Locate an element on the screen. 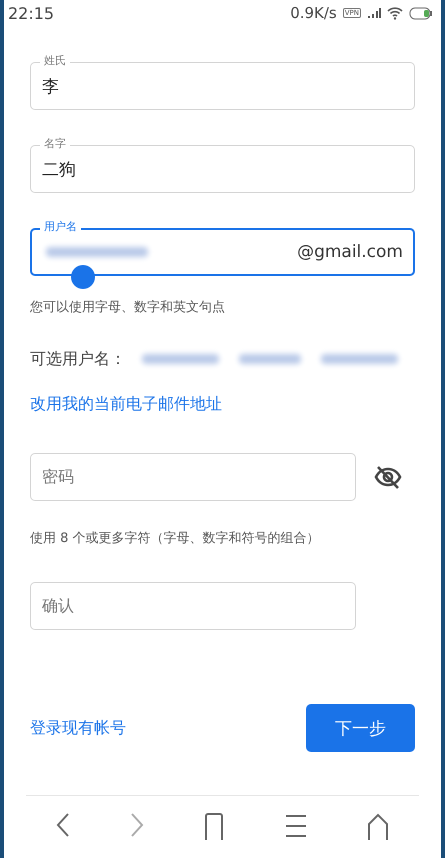 Image resolution: width=445 pixels, height=858 pixels. hidden-eye-icon is located at coordinates (388, 477).